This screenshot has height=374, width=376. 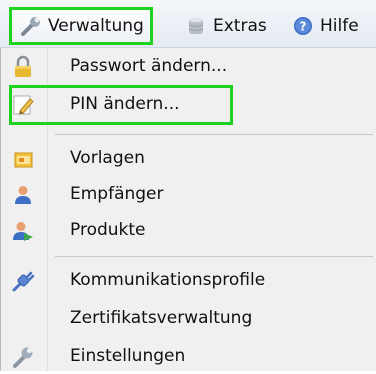 I want to click on database-icon, so click(x=196, y=26).